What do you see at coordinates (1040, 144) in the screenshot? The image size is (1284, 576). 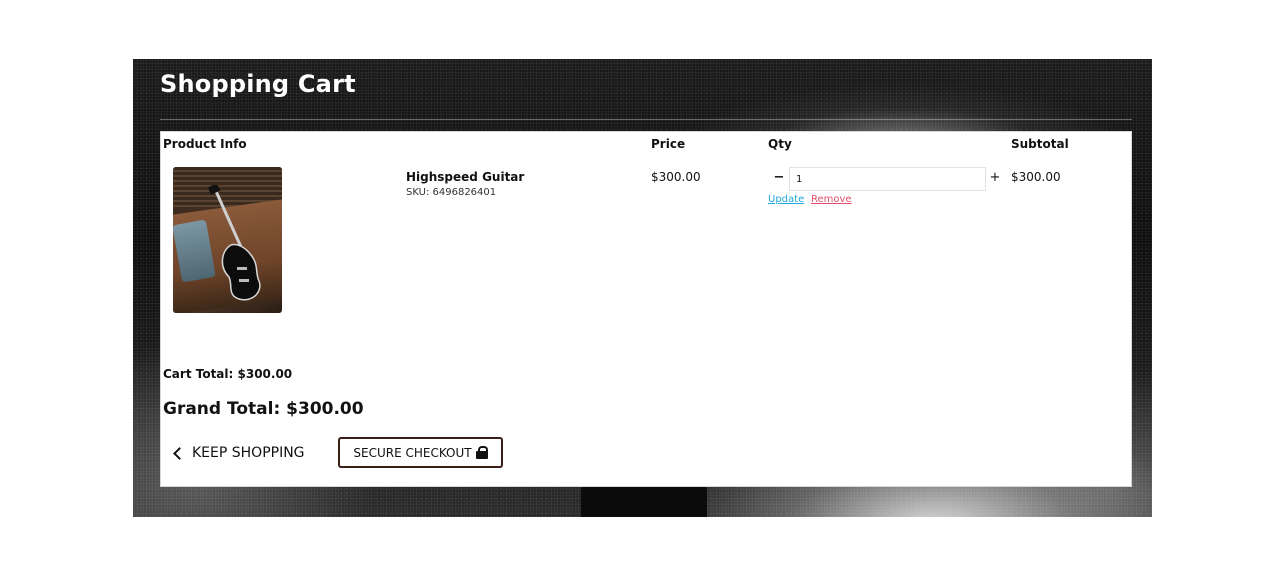 I see `header-subtotal: Subtotal` at bounding box center [1040, 144].